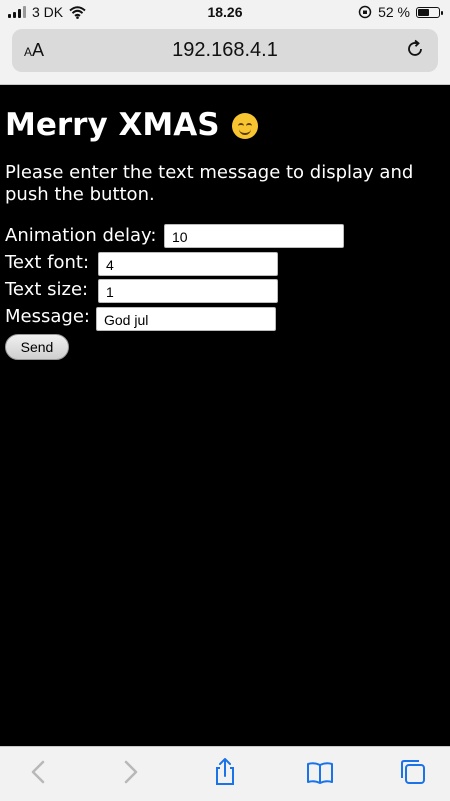  What do you see at coordinates (254, 236) in the screenshot?
I see `animation-delay-input: 10` at bounding box center [254, 236].